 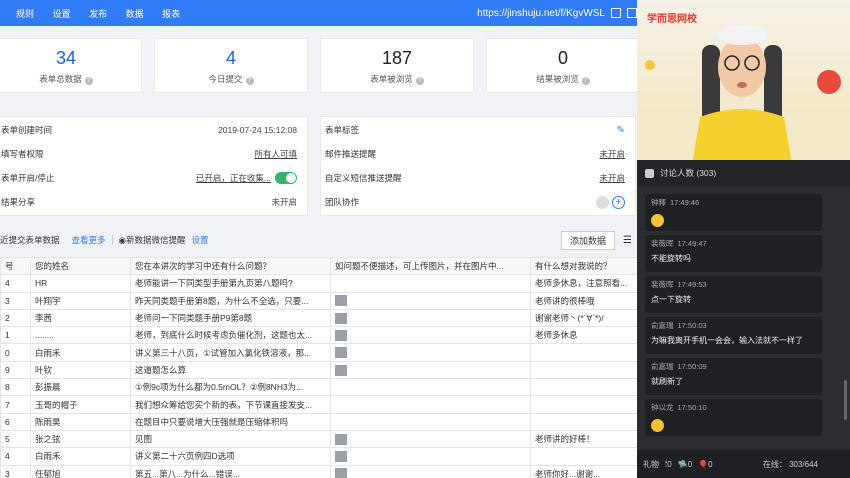 I want to click on column-header: 有什么想对我说的？, so click(x=583, y=266).